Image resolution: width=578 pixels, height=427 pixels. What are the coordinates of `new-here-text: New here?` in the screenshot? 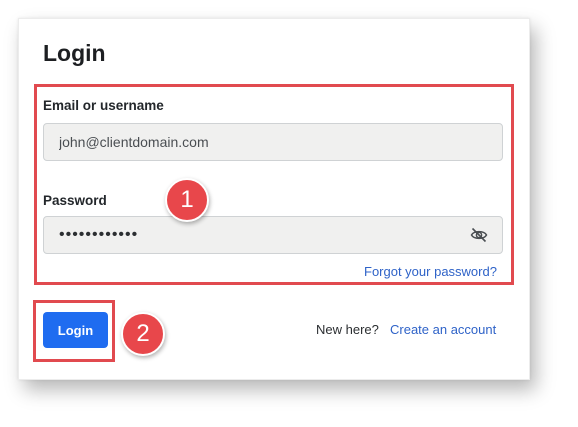 It's located at (347, 329).